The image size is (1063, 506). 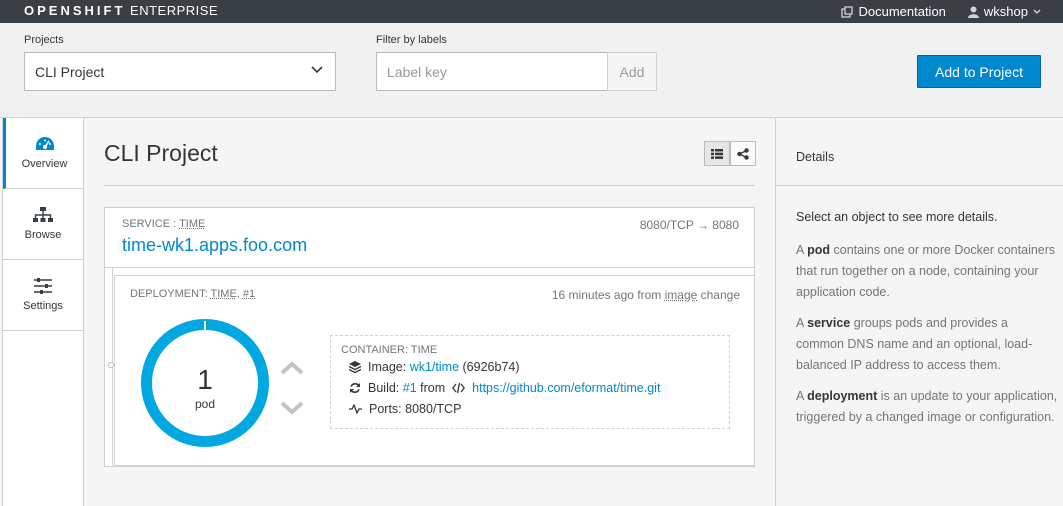 What do you see at coordinates (689, 225) in the screenshot?
I see `service-port-mapping: 8080/TCP → 8080` at bounding box center [689, 225].